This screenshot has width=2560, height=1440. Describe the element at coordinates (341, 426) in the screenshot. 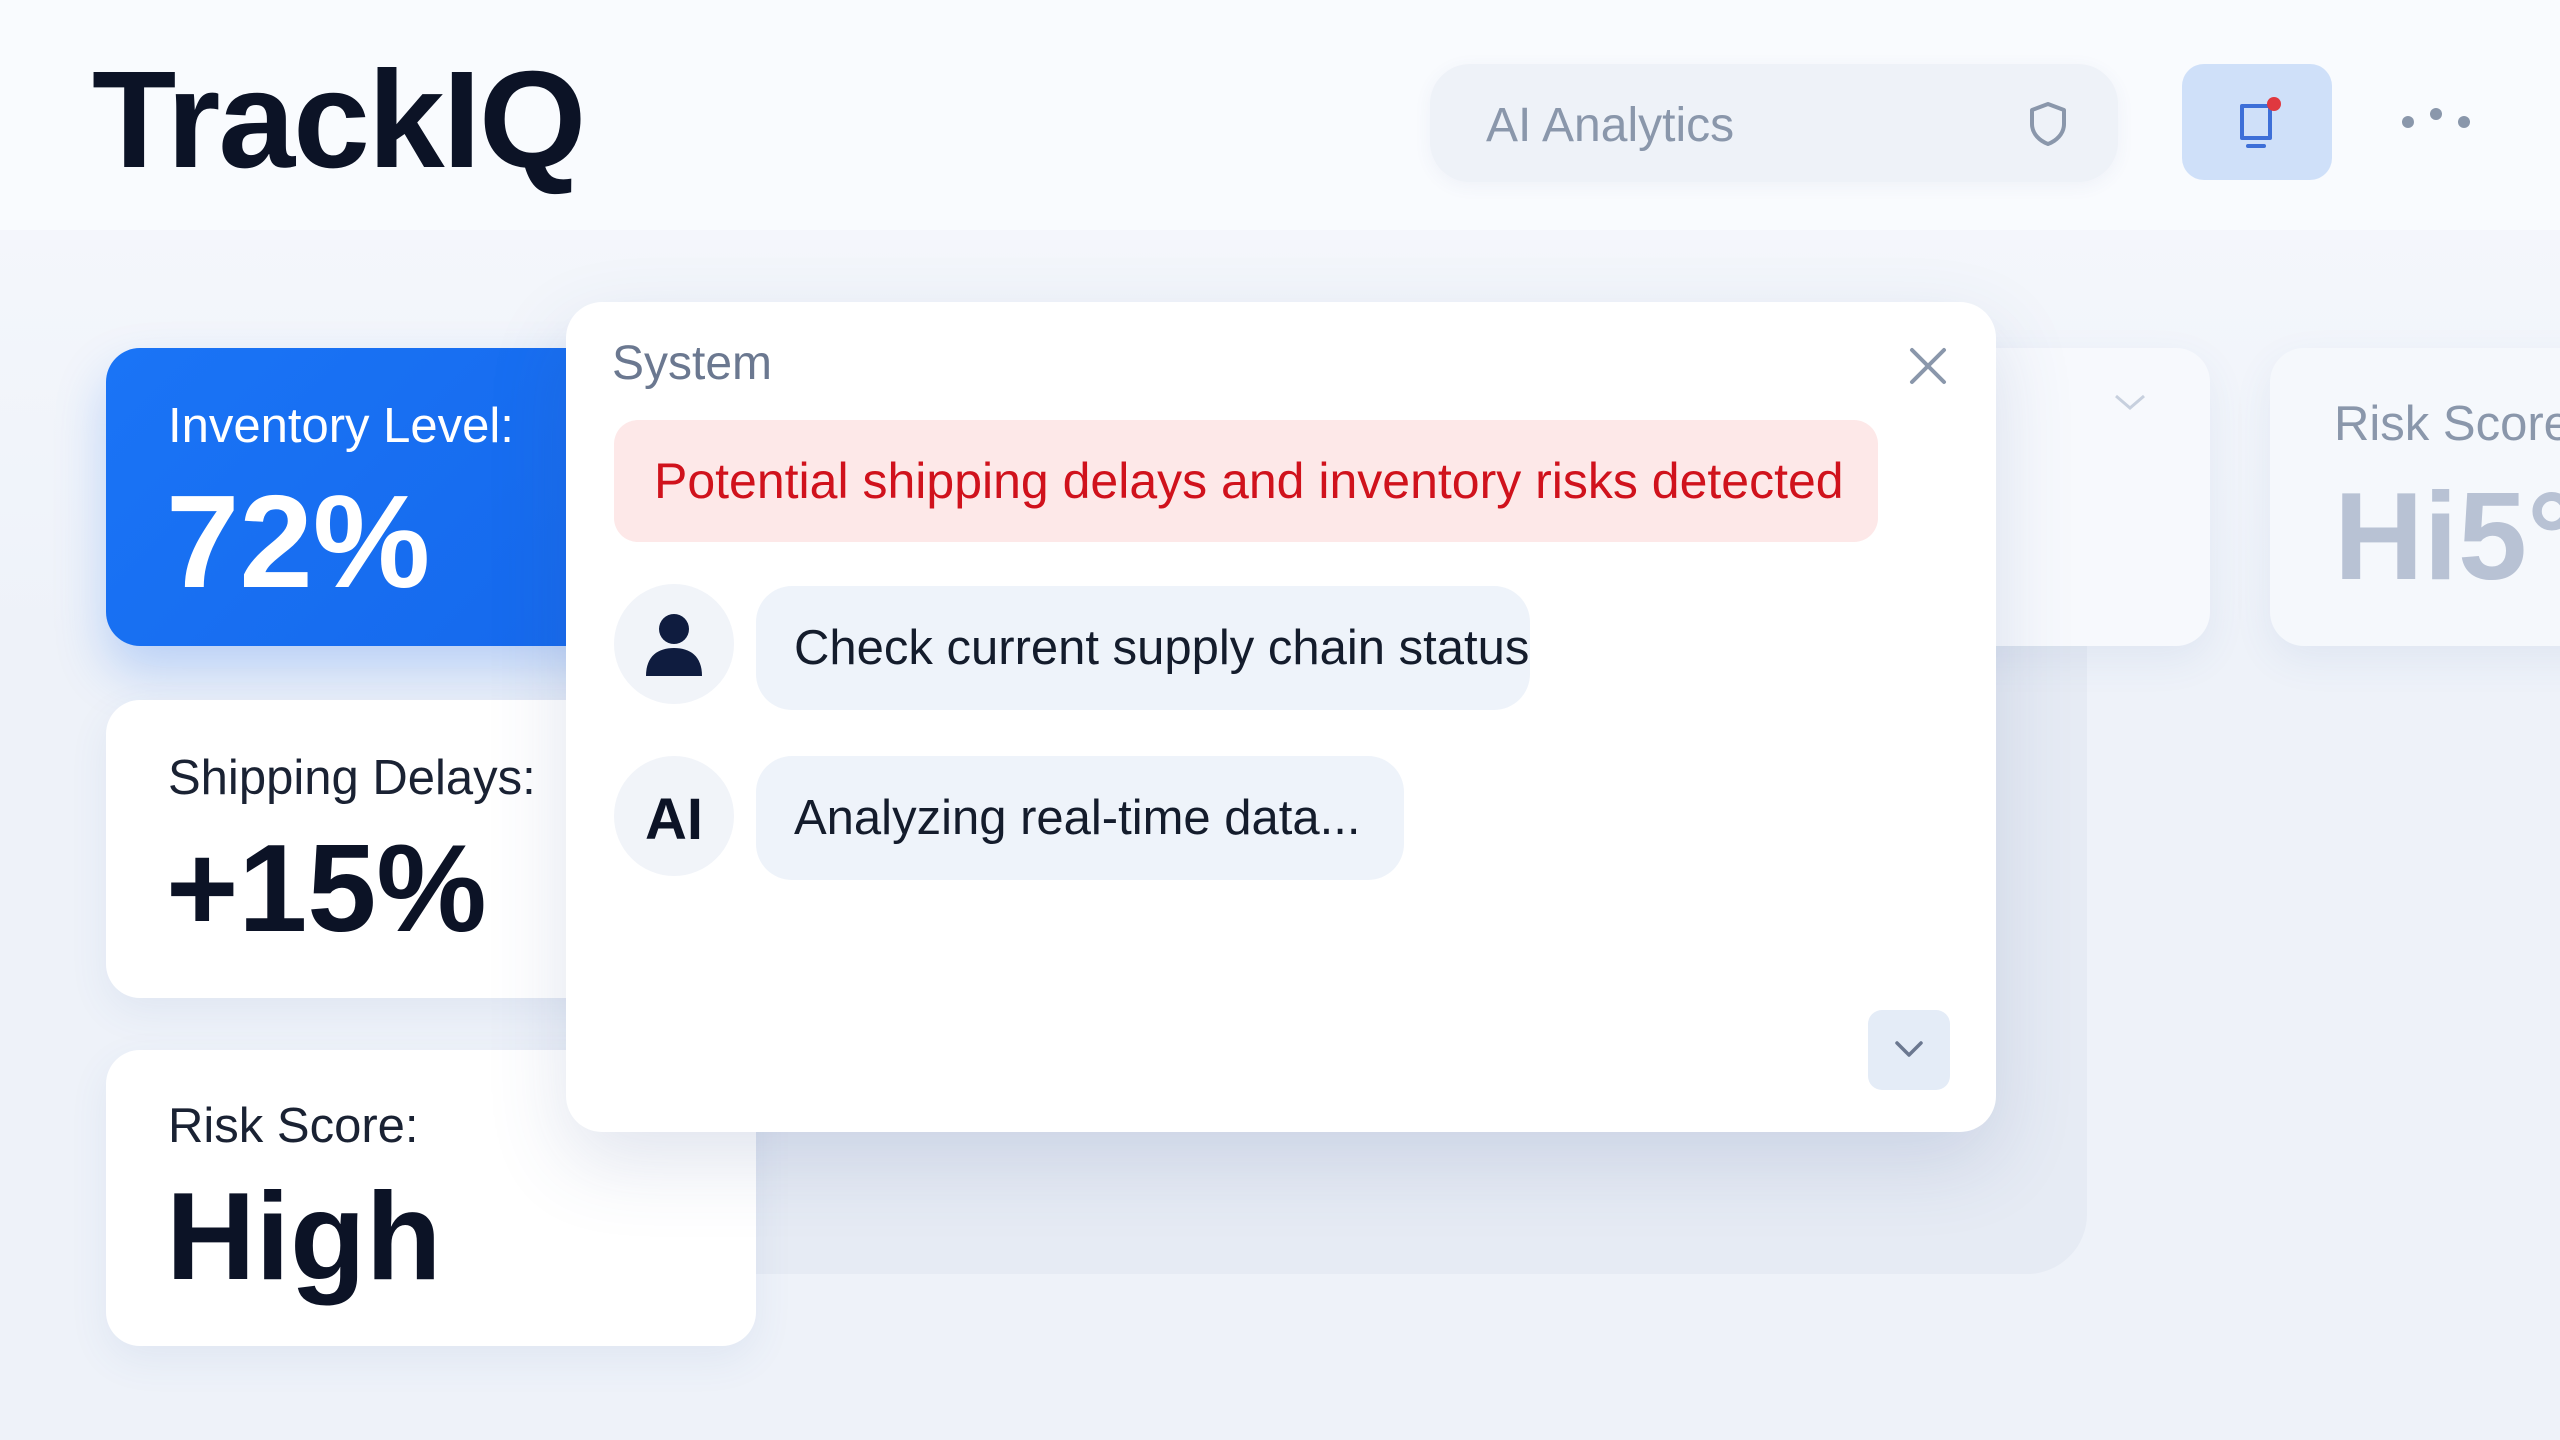

I see `inventory-level-label: Inventory Level:` at that location.